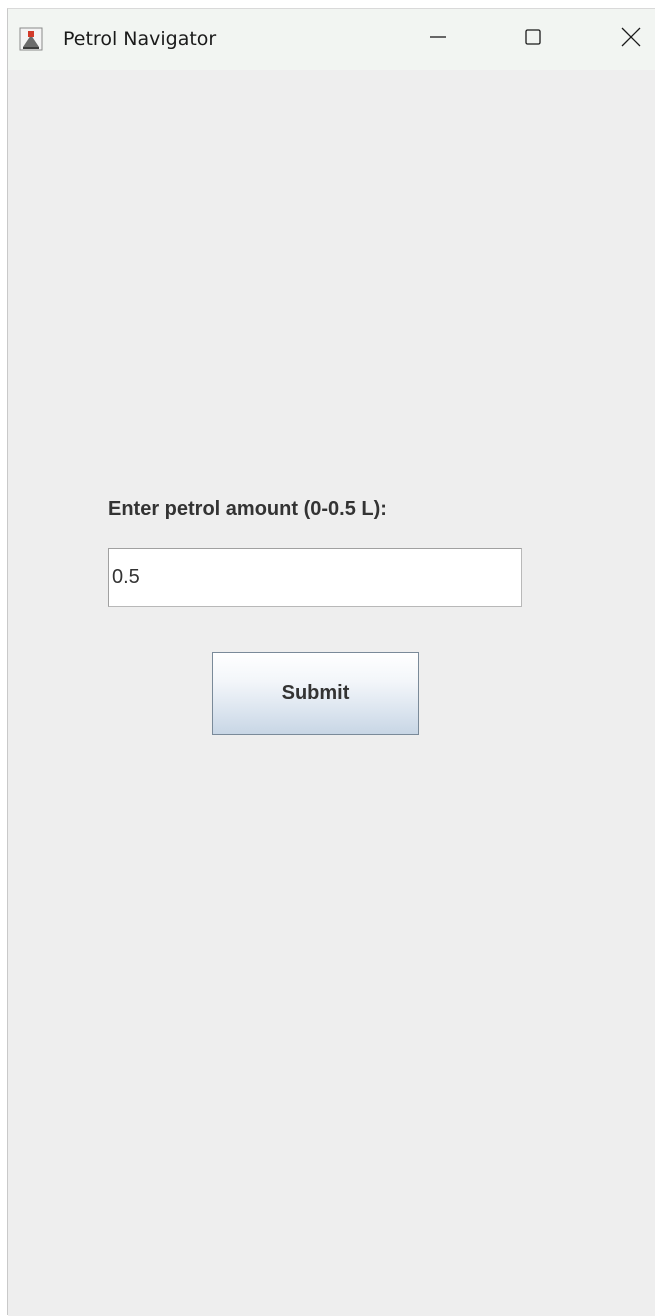 This screenshot has height=1316, width=655. I want to click on minimize-icon, so click(438, 39).